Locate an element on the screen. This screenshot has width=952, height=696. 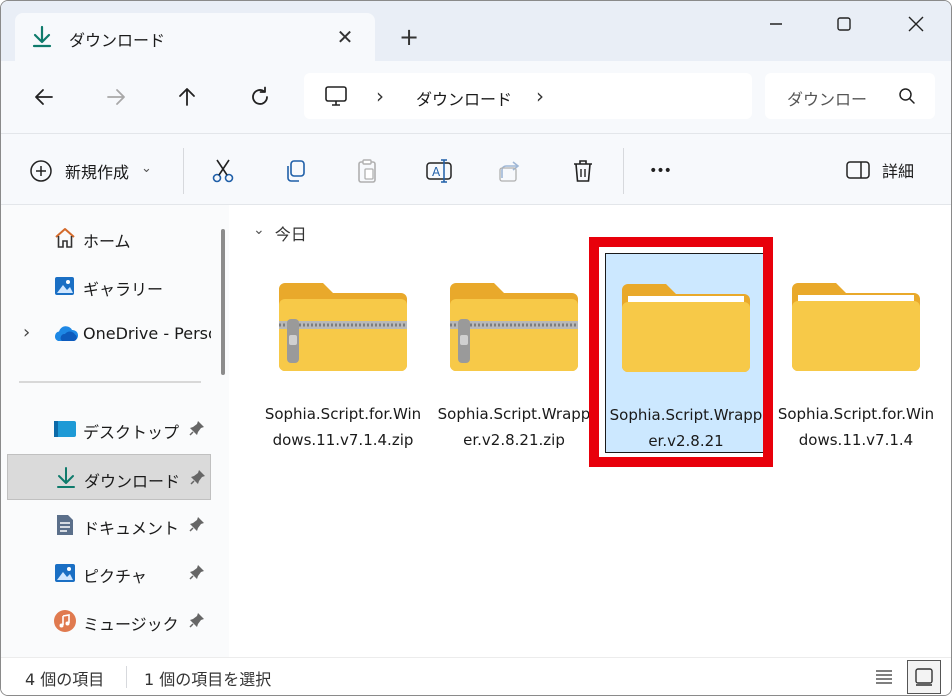
close-window-button is located at coordinates (916, 24).